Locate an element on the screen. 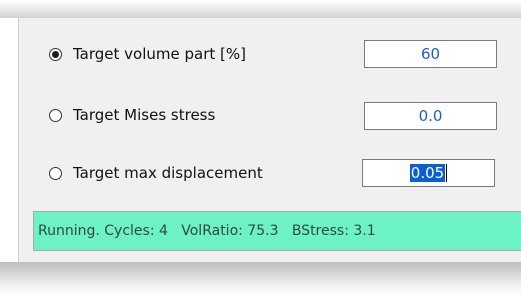 The image size is (521, 296). option-max-displacement: Target max displacement is located at coordinates (156, 173).